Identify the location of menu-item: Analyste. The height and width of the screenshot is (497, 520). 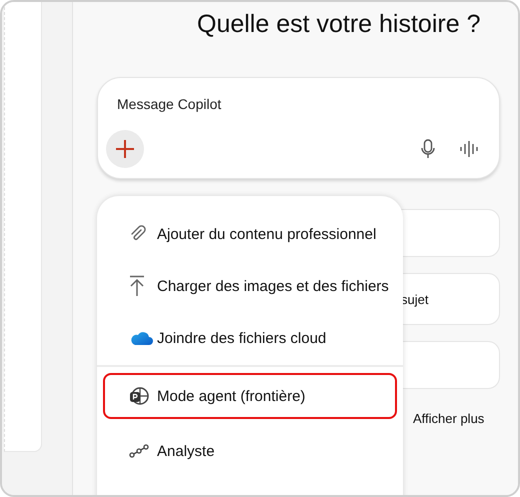
(250, 451).